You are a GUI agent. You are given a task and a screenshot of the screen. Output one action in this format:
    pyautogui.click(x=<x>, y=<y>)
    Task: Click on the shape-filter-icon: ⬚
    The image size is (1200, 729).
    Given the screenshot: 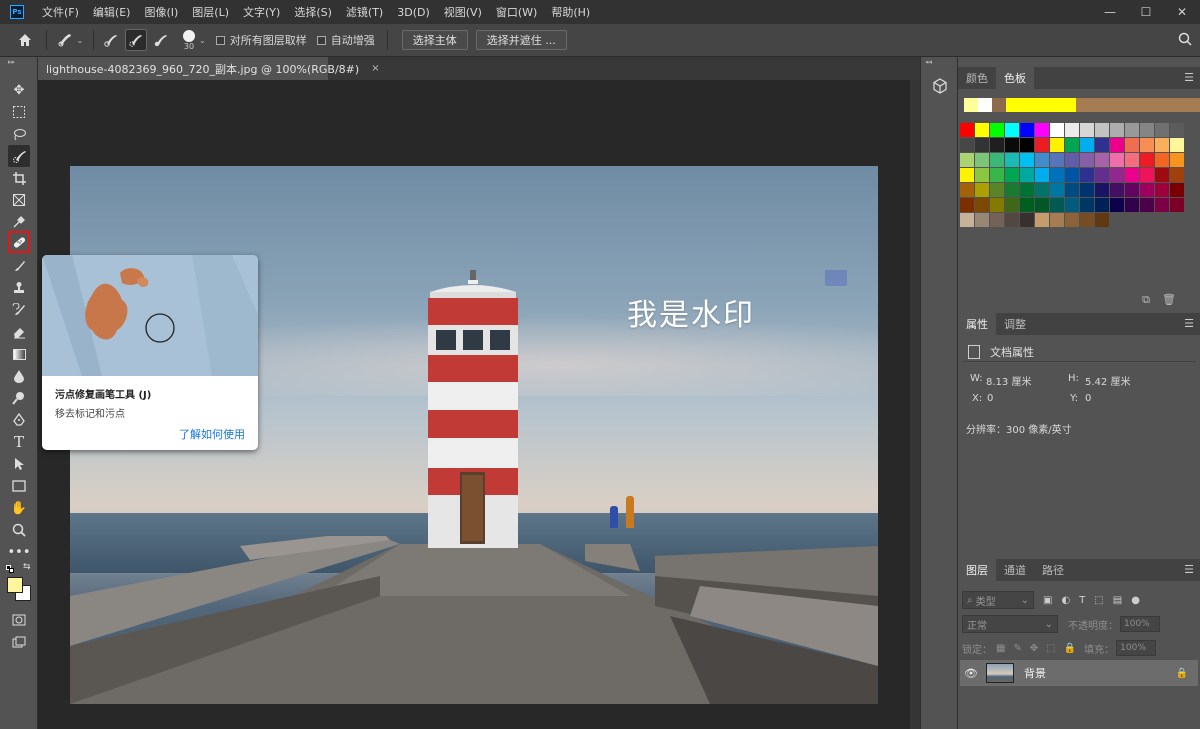 What is the action you would take?
    pyautogui.click(x=1098, y=600)
    